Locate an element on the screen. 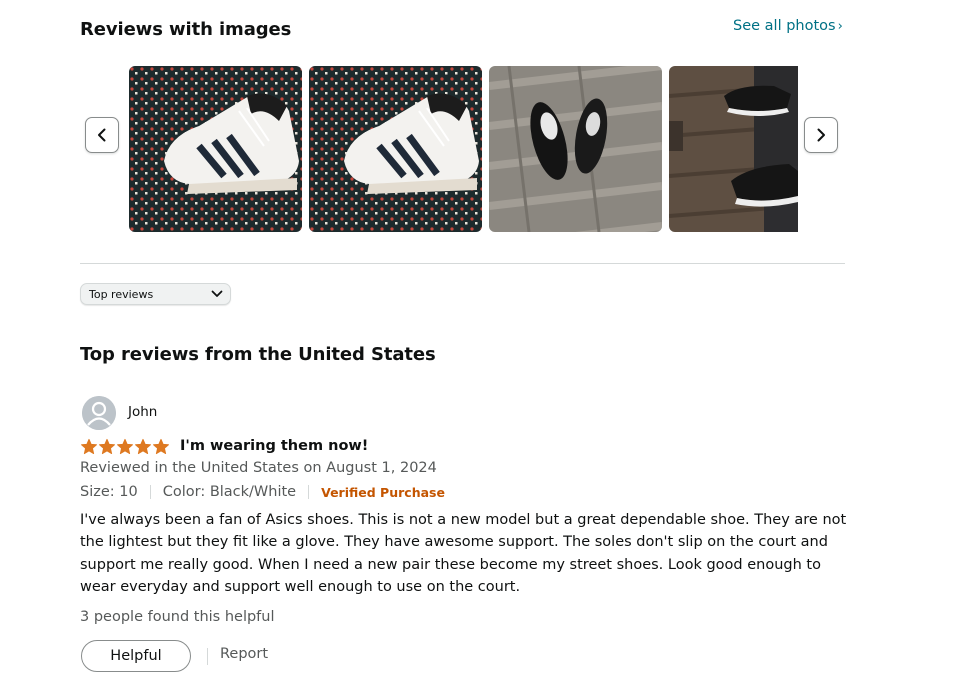  section-divider is located at coordinates (462, 263).